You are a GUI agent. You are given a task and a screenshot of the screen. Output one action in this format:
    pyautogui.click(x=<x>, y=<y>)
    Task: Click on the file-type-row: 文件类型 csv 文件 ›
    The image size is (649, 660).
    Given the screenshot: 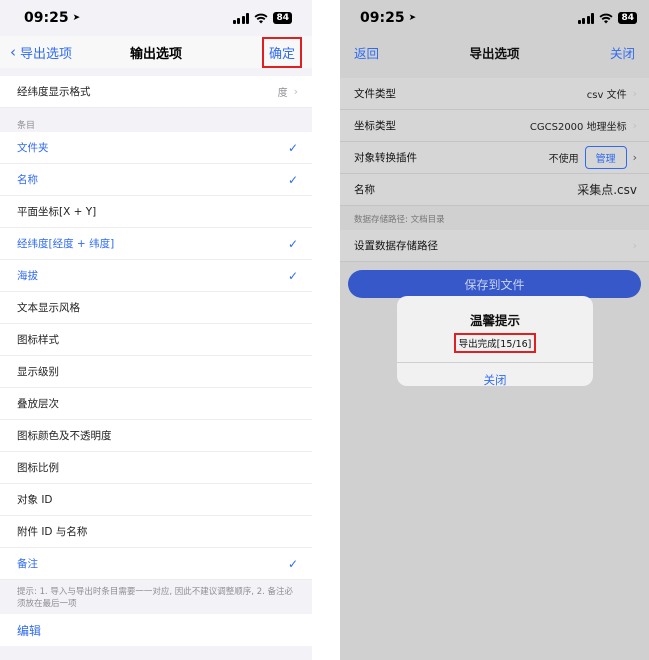 What is the action you would take?
    pyautogui.click(x=494, y=94)
    